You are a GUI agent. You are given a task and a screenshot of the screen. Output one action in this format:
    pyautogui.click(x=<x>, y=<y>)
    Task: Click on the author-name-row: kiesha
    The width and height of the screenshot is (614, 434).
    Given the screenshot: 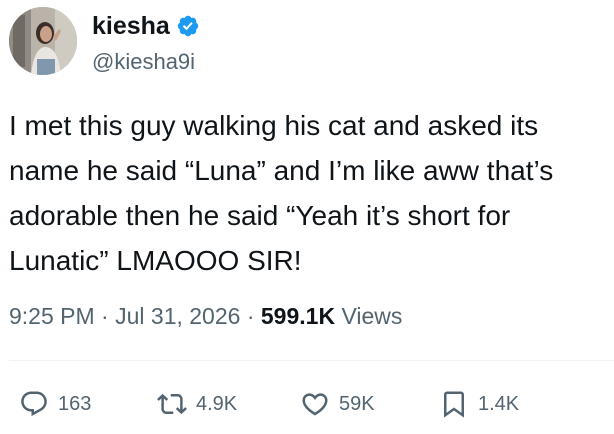 What is the action you would take?
    pyautogui.click(x=146, y=26)
    